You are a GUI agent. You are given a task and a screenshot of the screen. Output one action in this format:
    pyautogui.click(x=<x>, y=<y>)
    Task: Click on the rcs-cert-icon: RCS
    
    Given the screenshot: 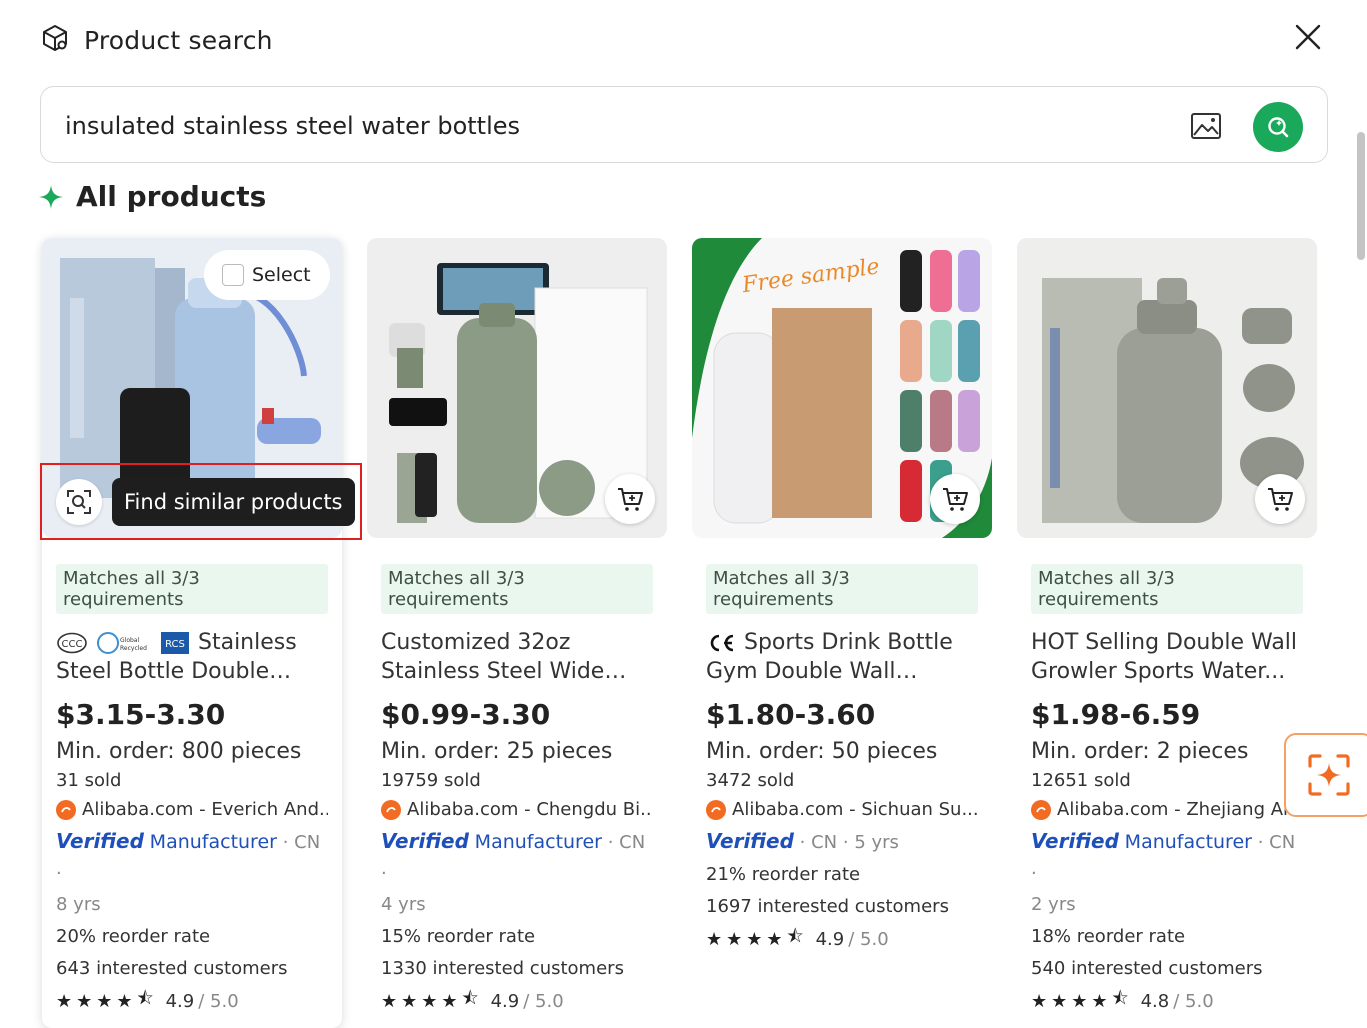 What is the action you would take?
    pyautogui.click(x=175, y=643)
    